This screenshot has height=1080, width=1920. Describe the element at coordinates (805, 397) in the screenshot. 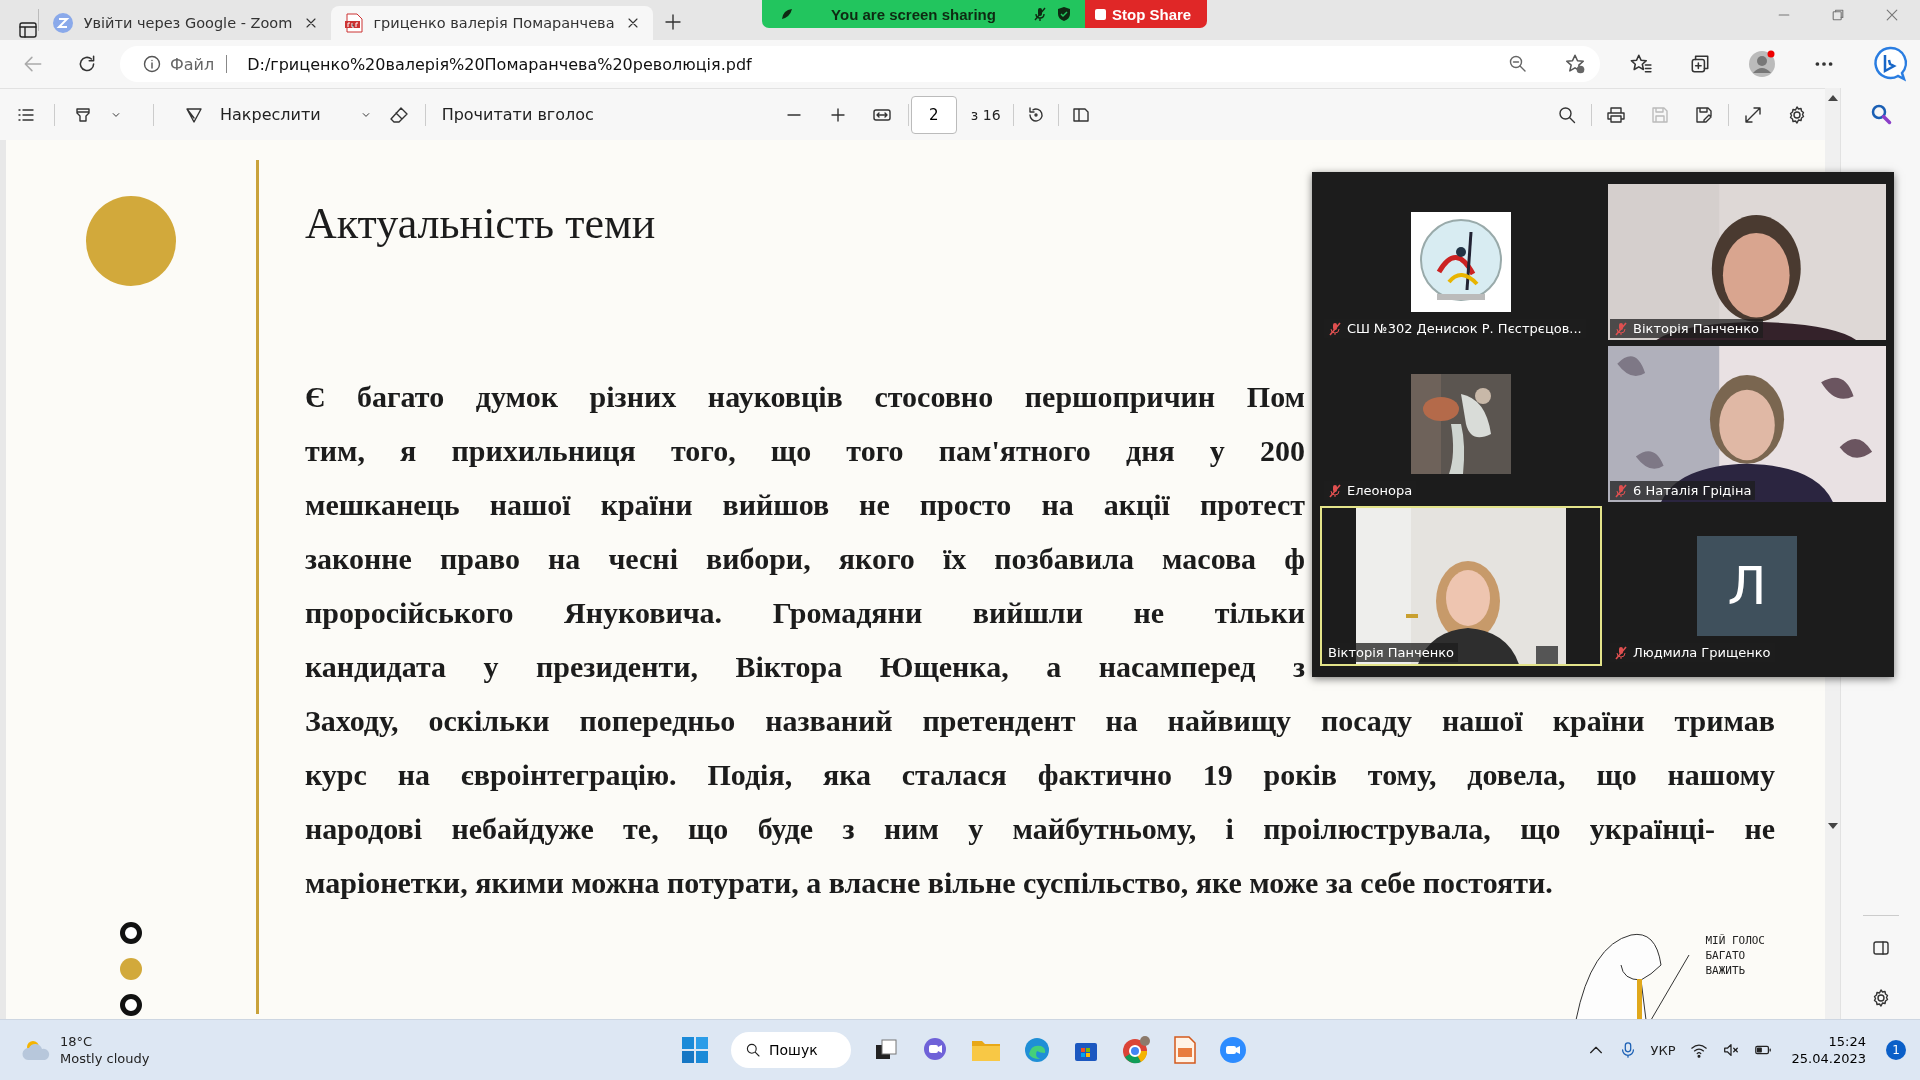

I see `paragraph-line: Є багато думок різних науковців стосовно першопричин Пом` at that location.